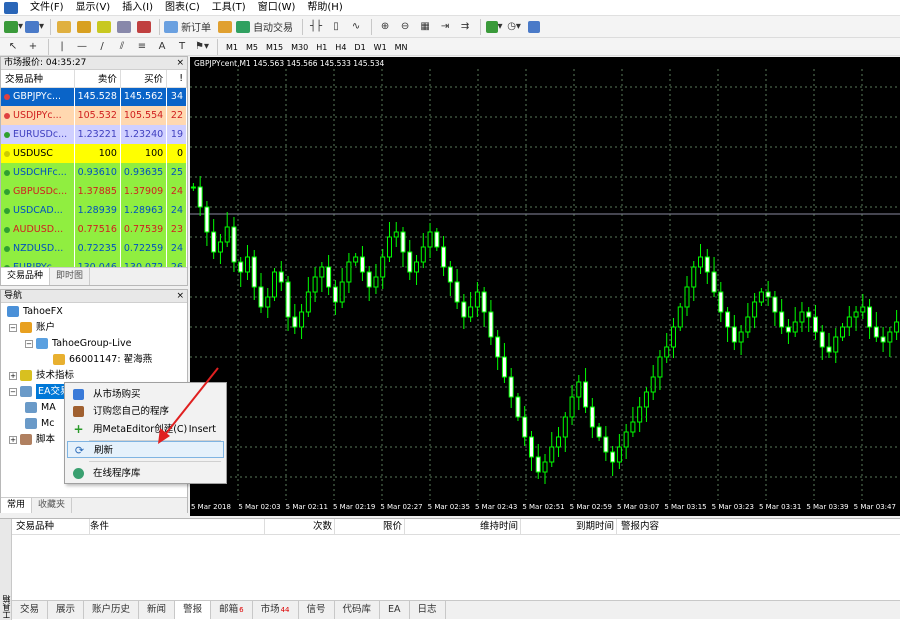 Image resolution: width=900 pixels, height=620 pixels. I want to click on terminal-tab: 交易, so click(30, 610).